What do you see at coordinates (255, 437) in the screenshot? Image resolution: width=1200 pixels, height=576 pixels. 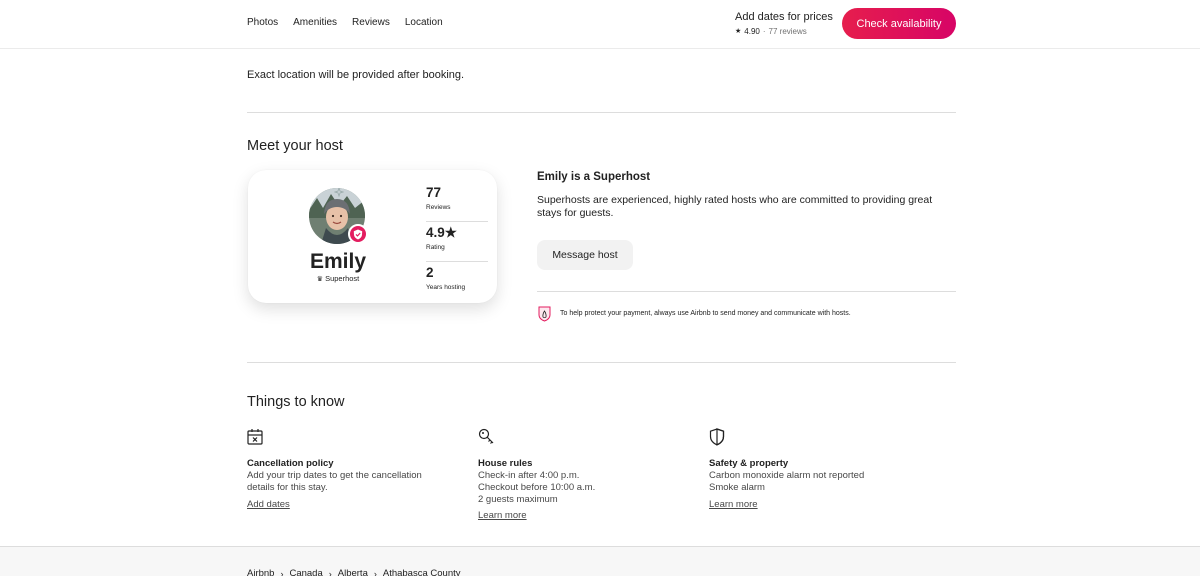 I see `calendar-x-icon` at bounding box center [255, 437].